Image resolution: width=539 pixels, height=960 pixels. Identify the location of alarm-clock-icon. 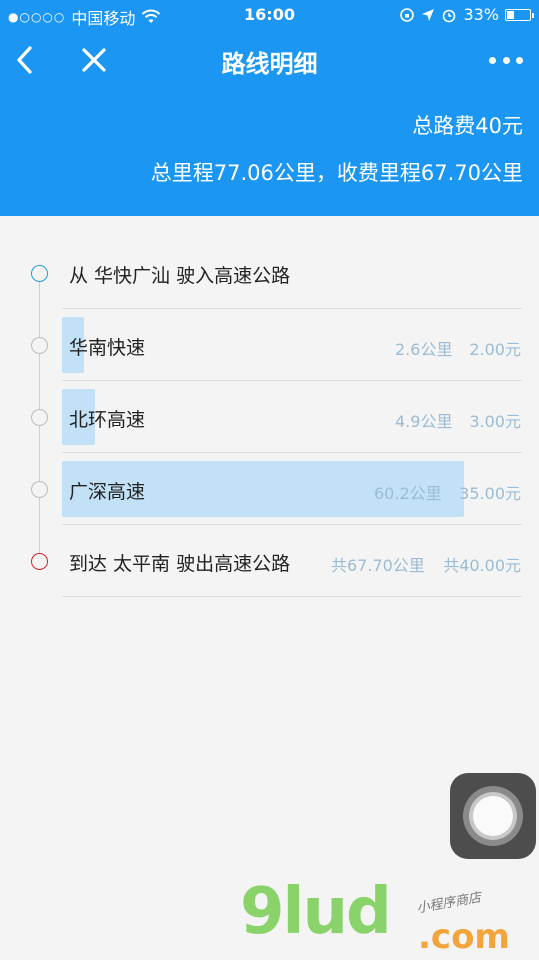
(449, 15).